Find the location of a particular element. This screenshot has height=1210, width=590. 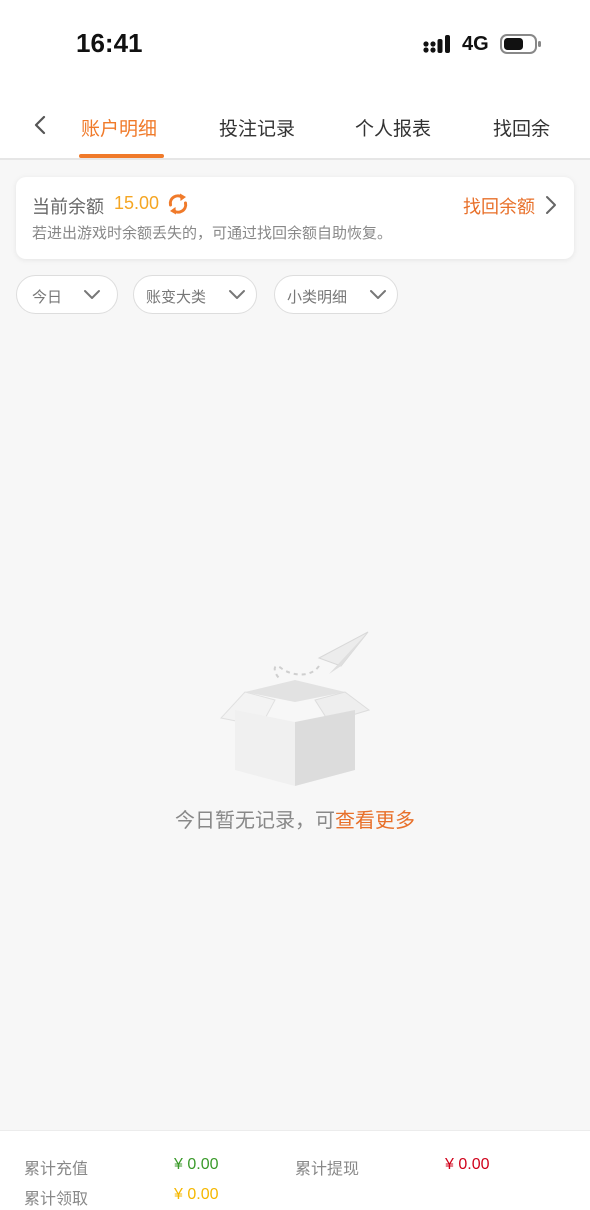

tab-bar: 账户明细 投注记录 个人报表 找回余 is located at coordinates (295, 125).